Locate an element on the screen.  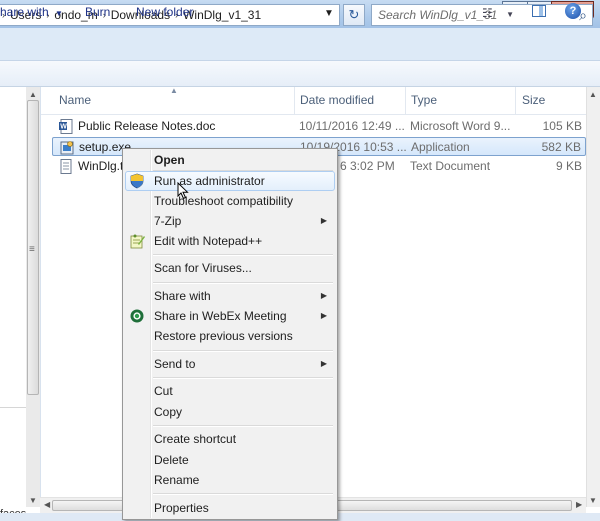
menu-item-label: Run as administrator is located at coordinates (209, 181).